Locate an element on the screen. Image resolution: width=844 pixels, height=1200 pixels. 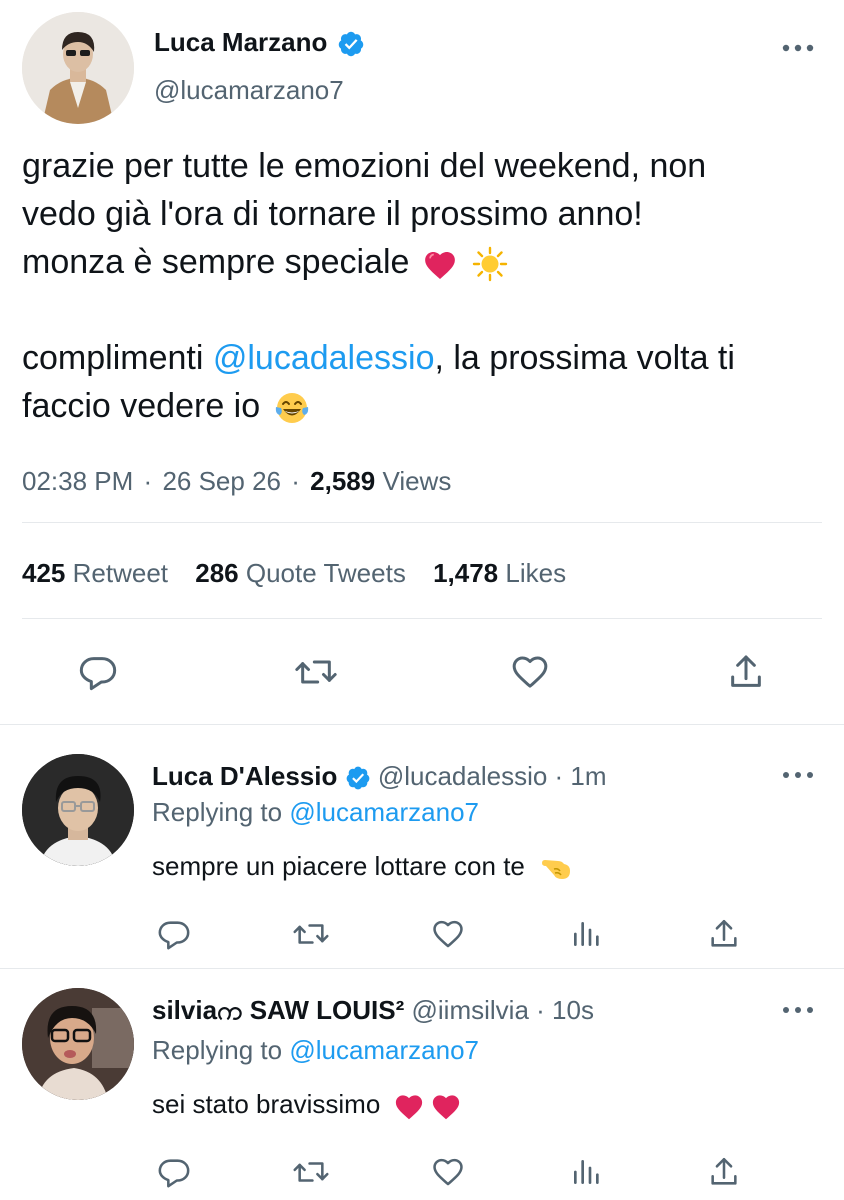
tweet-meta: 02:38 PM · 26 Sep 26 · 2,589 Views is located at coordinates (236, 481).